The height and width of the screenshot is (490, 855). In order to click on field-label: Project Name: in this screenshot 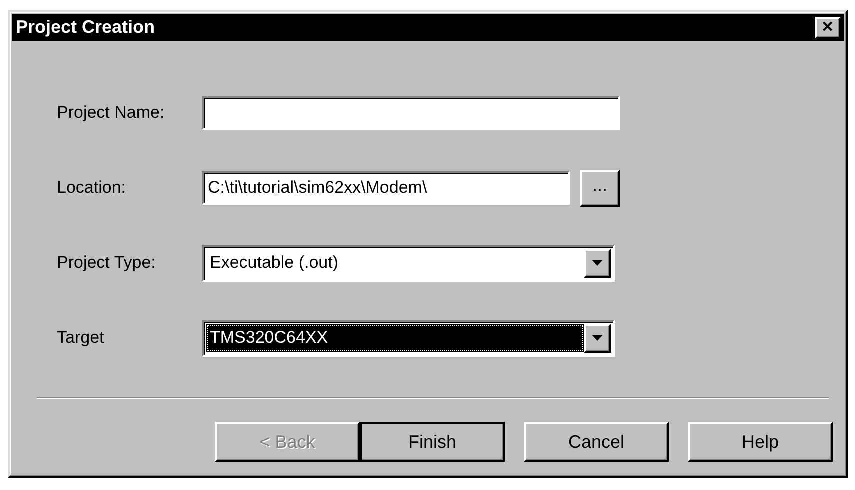, I will do `click(111, 113)`.